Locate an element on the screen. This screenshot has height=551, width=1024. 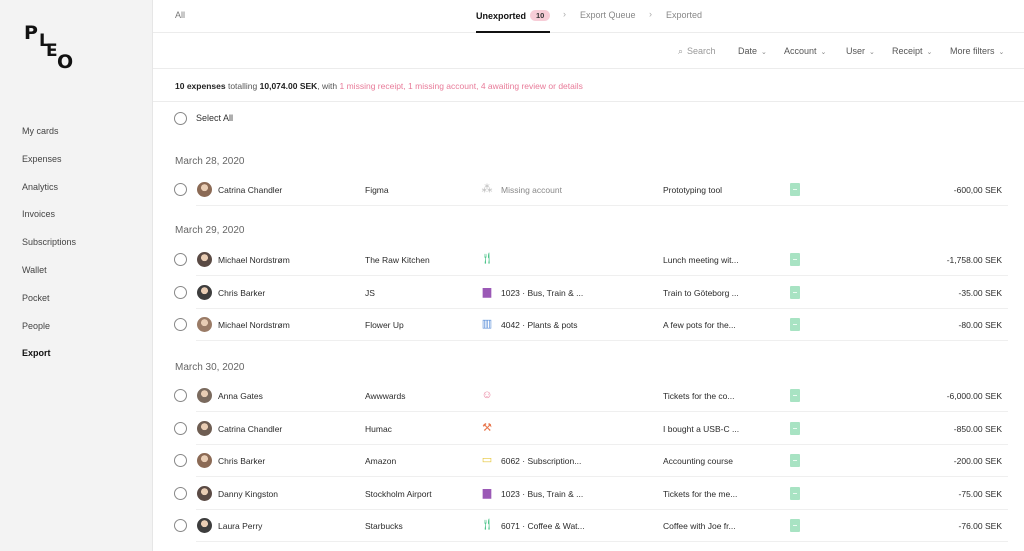
expense-merchant: Starbucks is located at coordinates (384, 526).